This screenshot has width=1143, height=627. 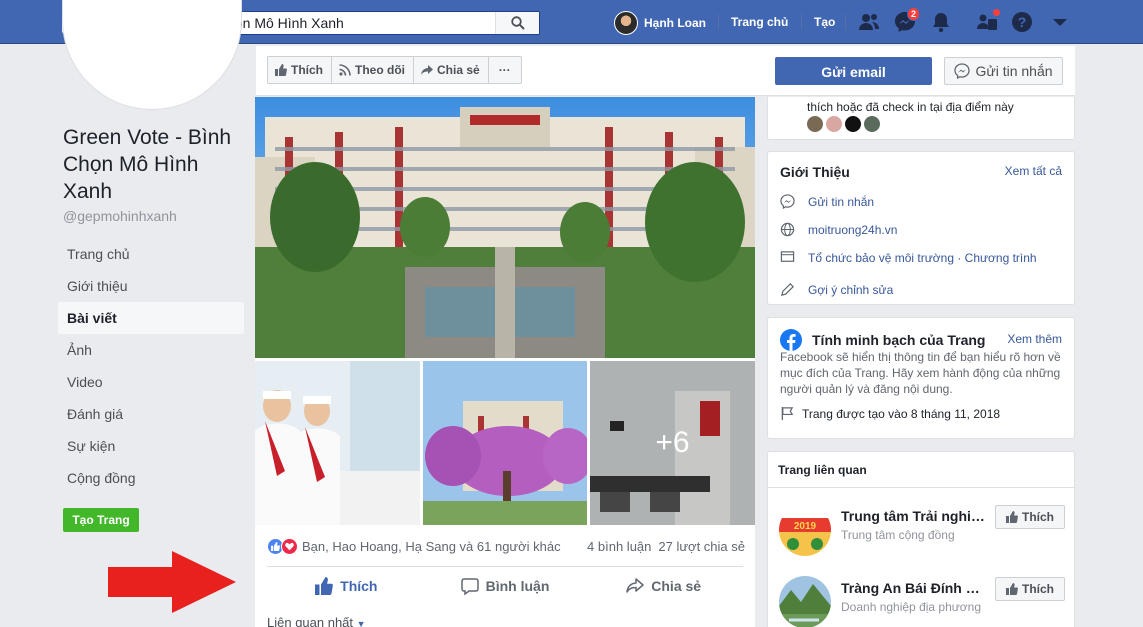 I want to click on comment-sort-label: Liên quan nhất, so click(x=310, y=621).